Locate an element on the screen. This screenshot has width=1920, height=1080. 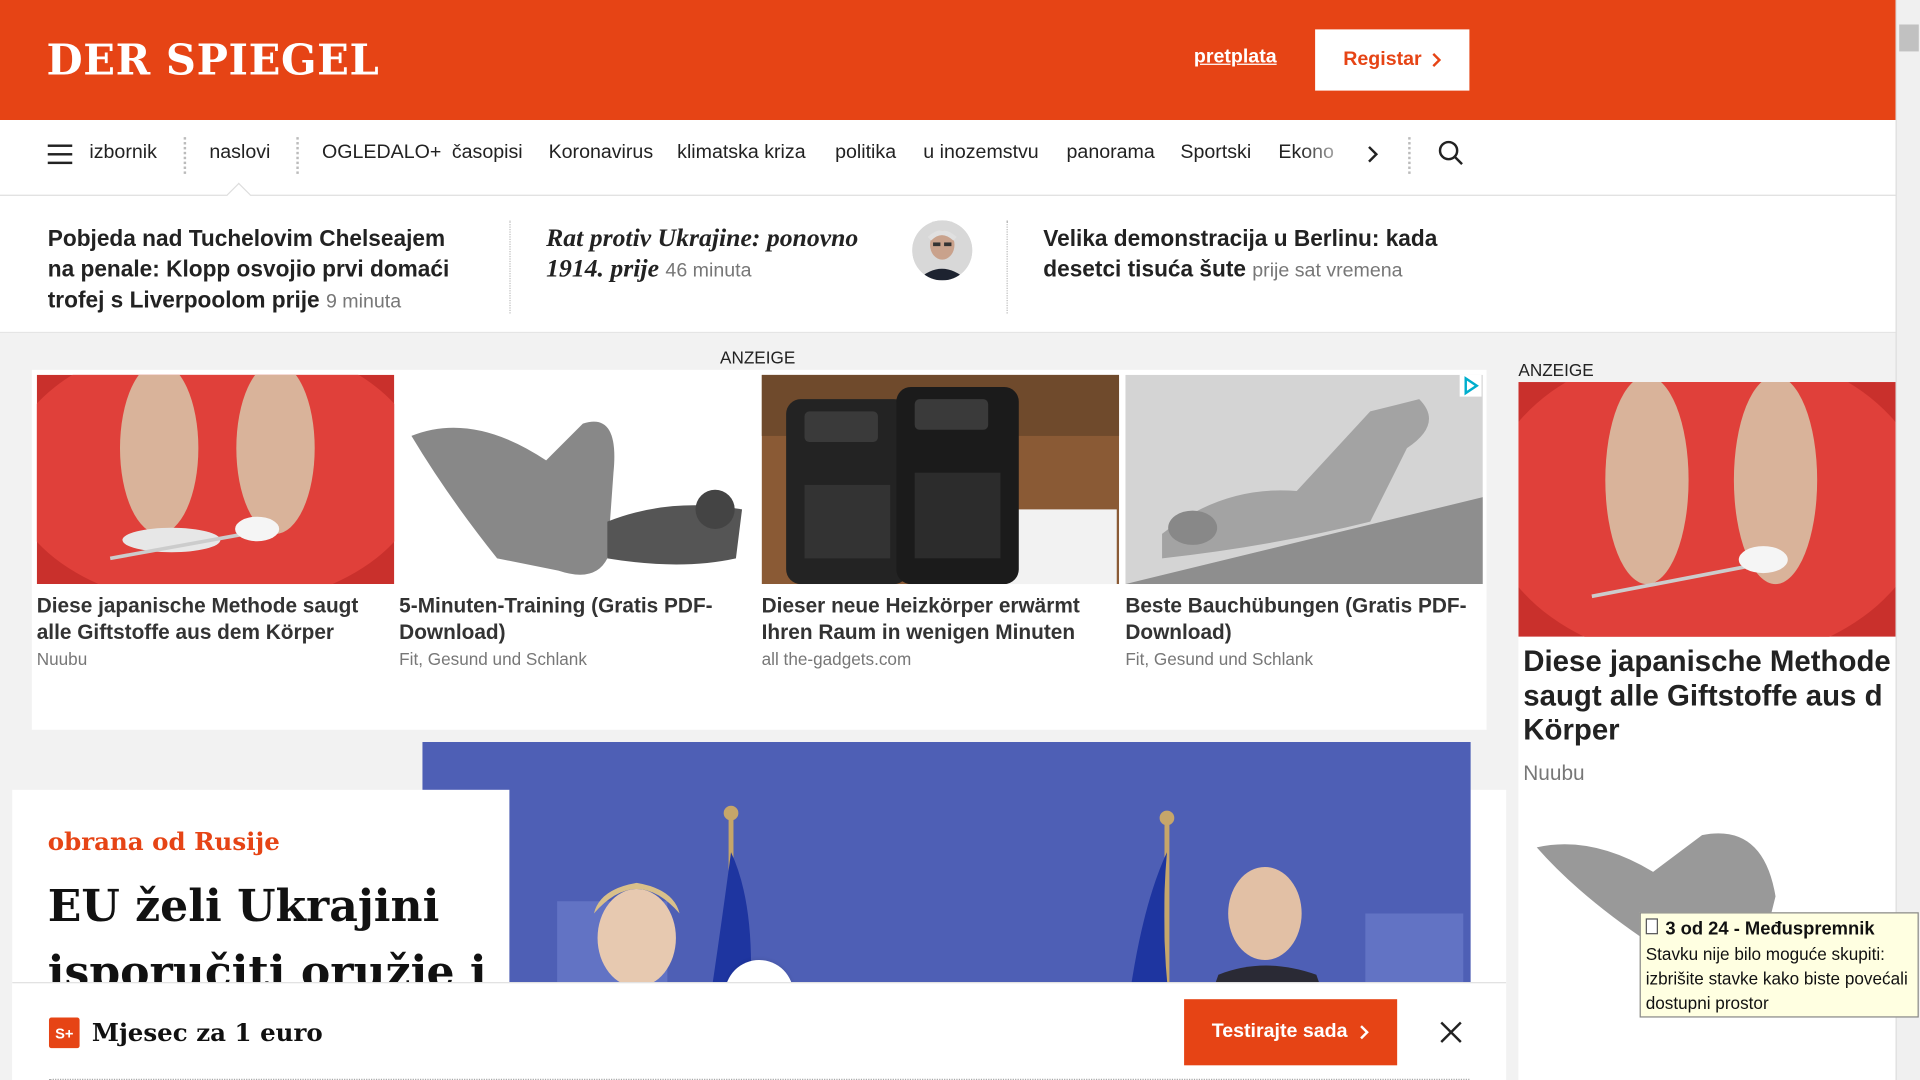
ad-source: all the-gadgets.com is located at coordinates (836, 658).